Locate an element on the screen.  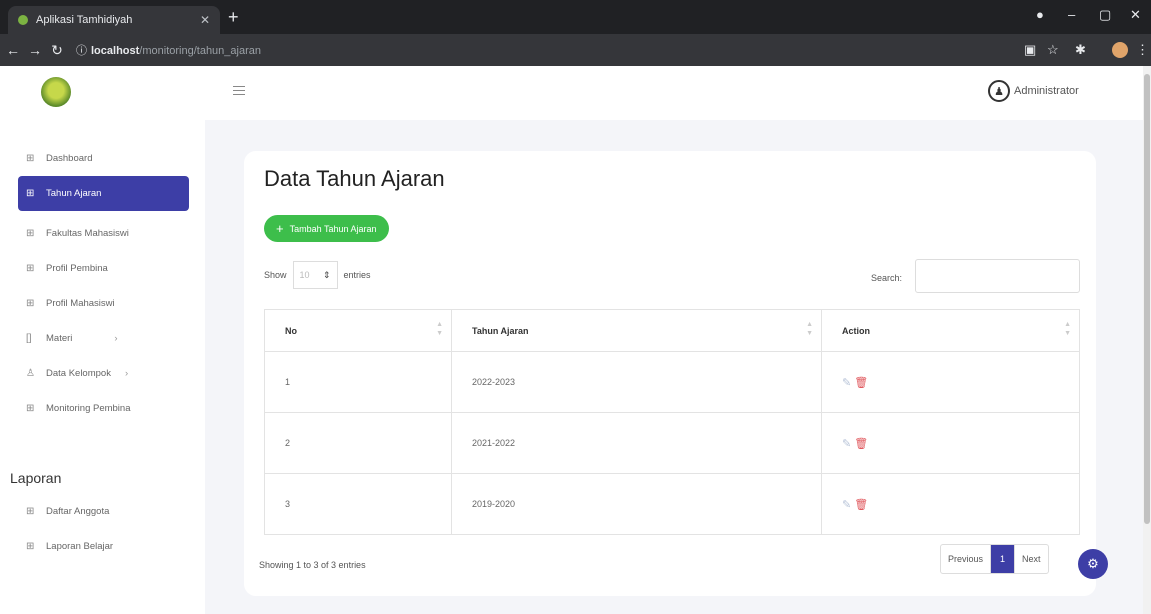
browser-menu-icon: ⋮ is located at coordinates (1142, 50).